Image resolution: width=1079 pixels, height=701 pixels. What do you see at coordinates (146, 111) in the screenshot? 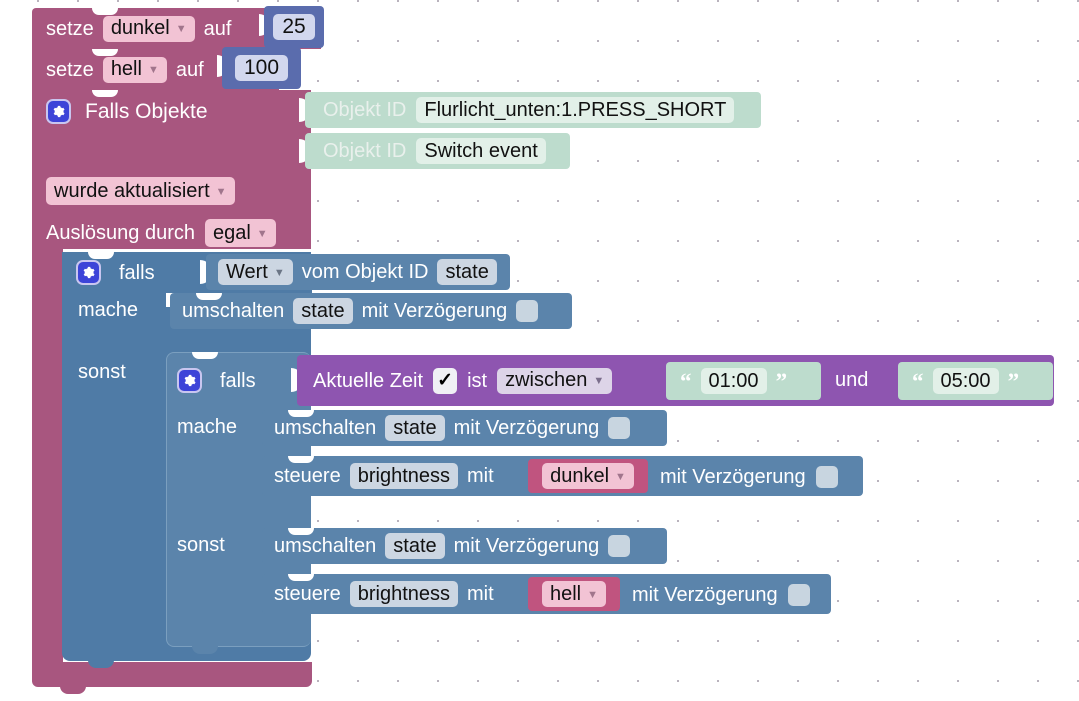
I see `trigger-title-label: Falls Objekte` at bounding box center [146, 111].